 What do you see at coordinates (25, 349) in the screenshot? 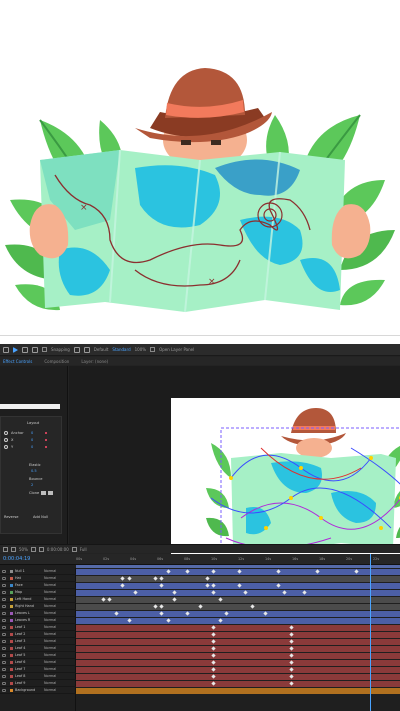
I see `hand-tool-icon` at bounding box center [25, 349].